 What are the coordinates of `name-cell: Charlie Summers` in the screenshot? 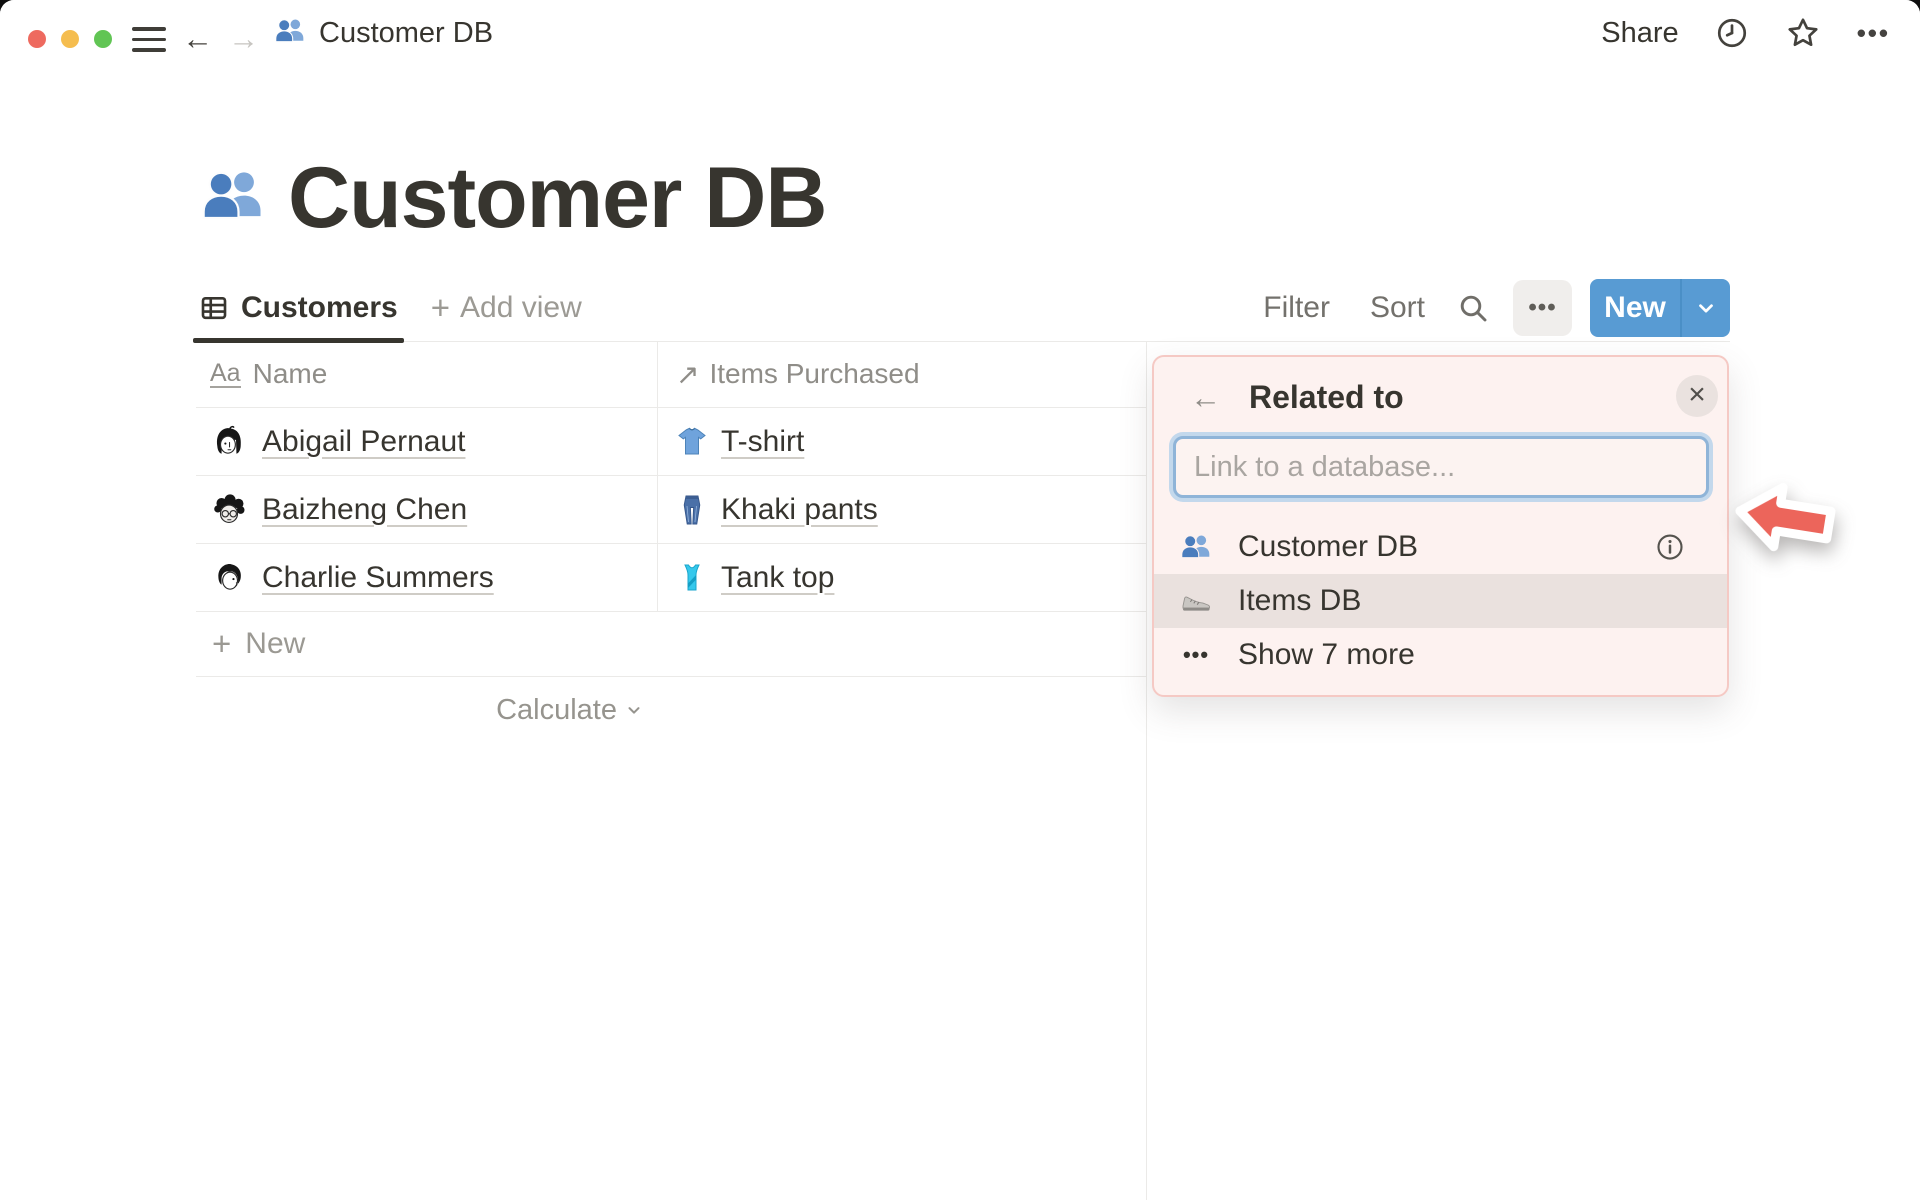 It's located at (426, 577).